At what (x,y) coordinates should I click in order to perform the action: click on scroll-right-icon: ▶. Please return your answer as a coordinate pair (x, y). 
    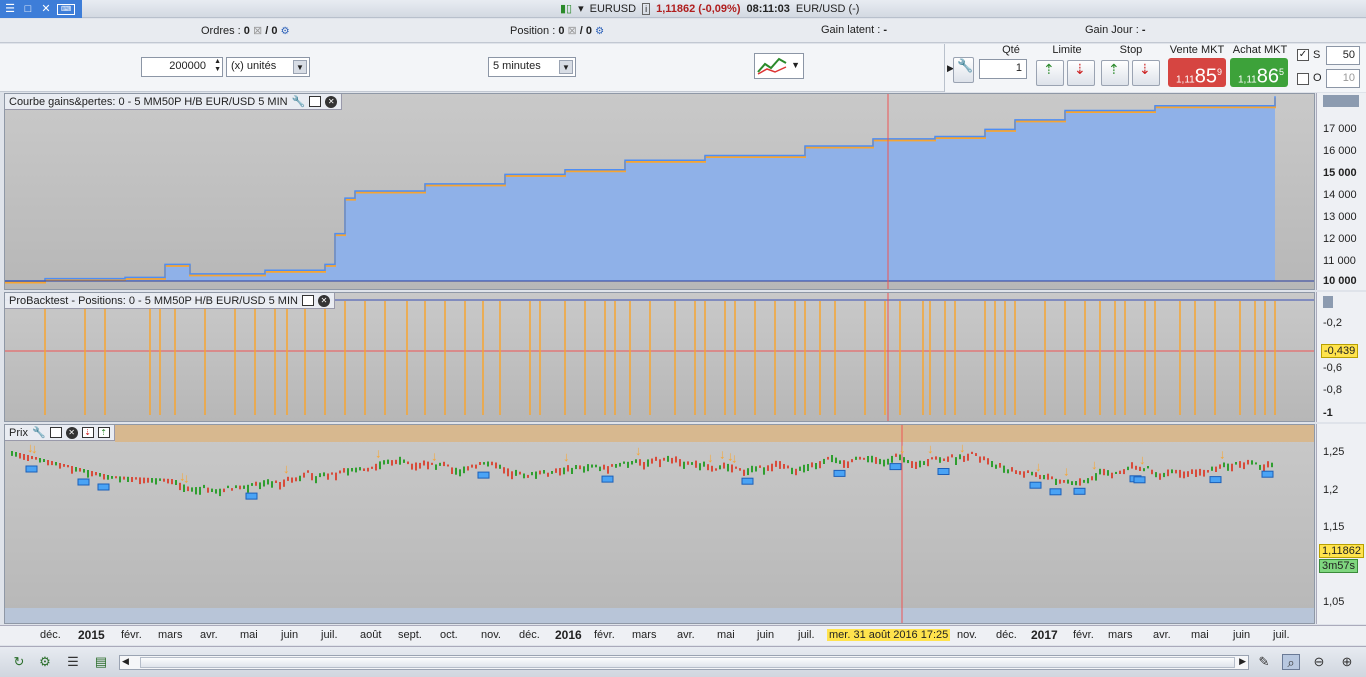
    Looking at the image, I should click on (1242, 661).